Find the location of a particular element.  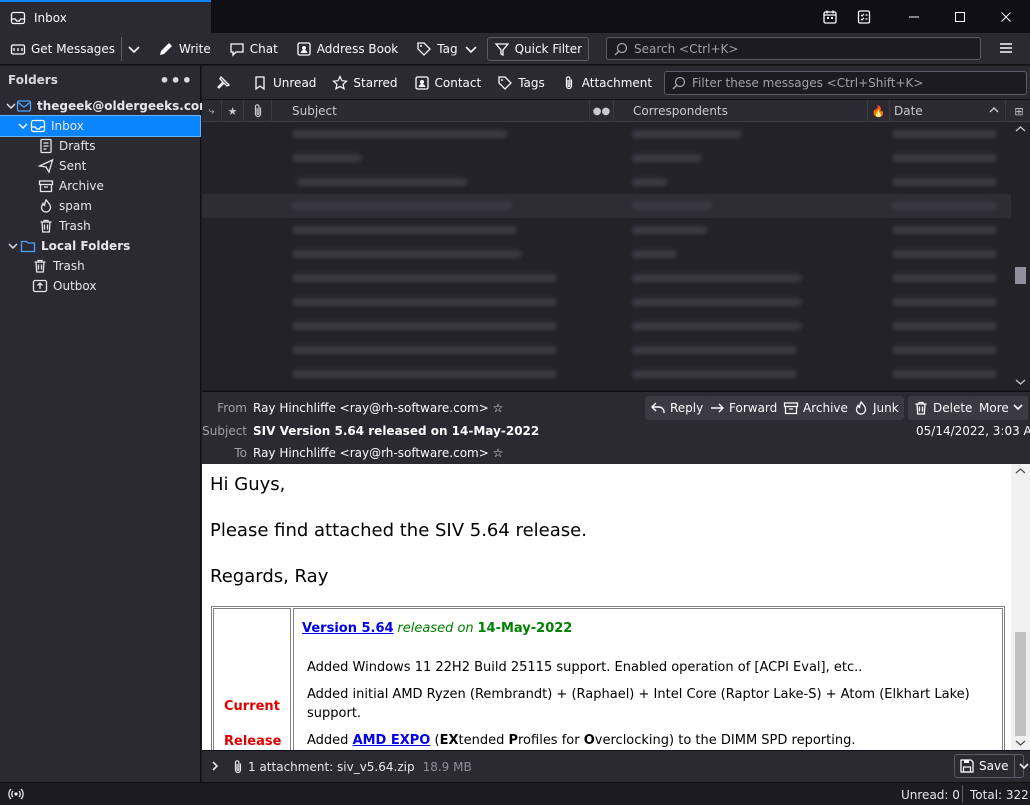

read-status-column: ●● is located at coordinates (602, 111).